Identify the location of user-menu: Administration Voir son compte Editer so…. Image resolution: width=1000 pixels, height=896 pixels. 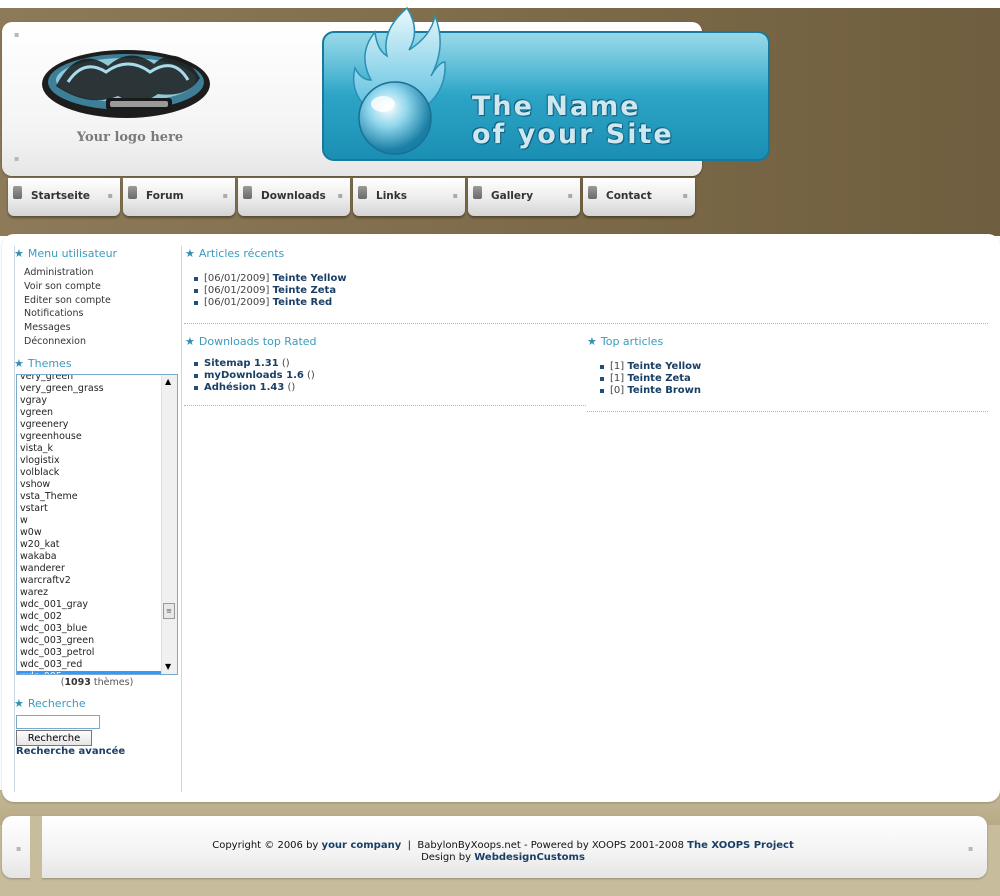
(67, 307).